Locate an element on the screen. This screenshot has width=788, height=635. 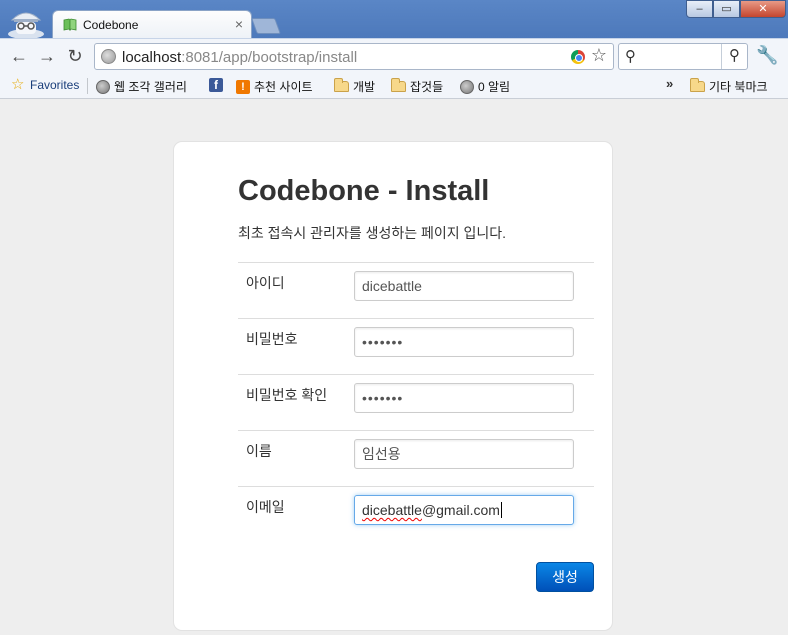
bookmark-label: 웹 조각 갤러리 is located at coordinates (150, 87).